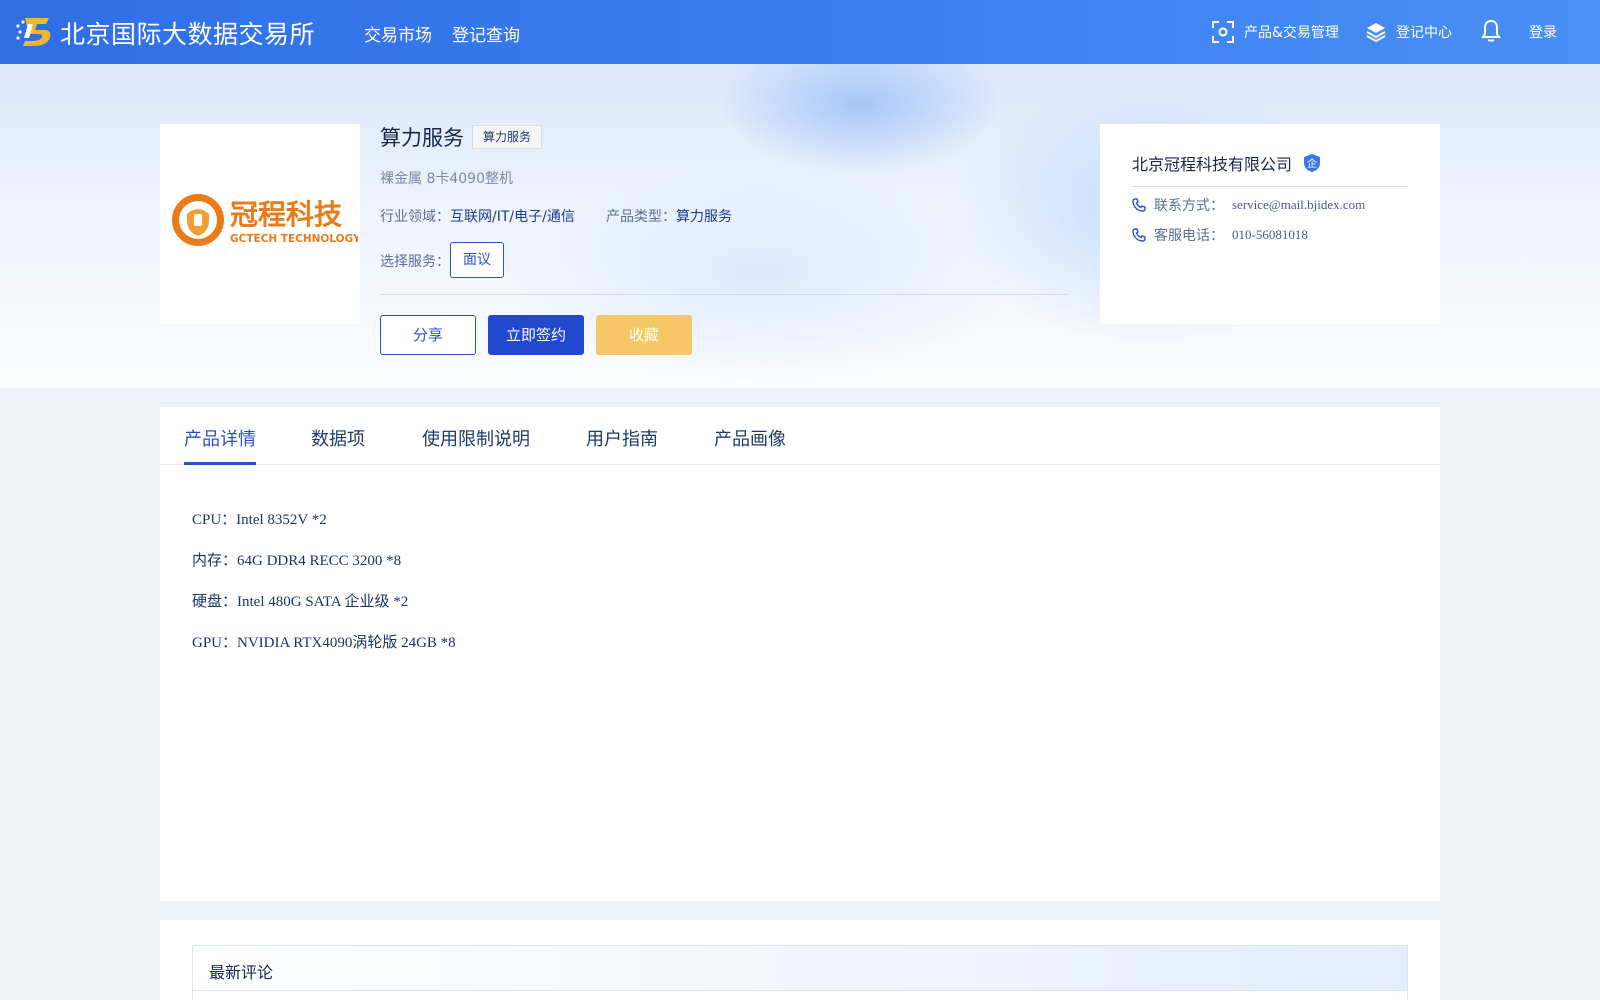 The image size is (1600, 1000). Describe the element at coordinates (724, 294) in the screenshot. I see `hero-divider` at that location.